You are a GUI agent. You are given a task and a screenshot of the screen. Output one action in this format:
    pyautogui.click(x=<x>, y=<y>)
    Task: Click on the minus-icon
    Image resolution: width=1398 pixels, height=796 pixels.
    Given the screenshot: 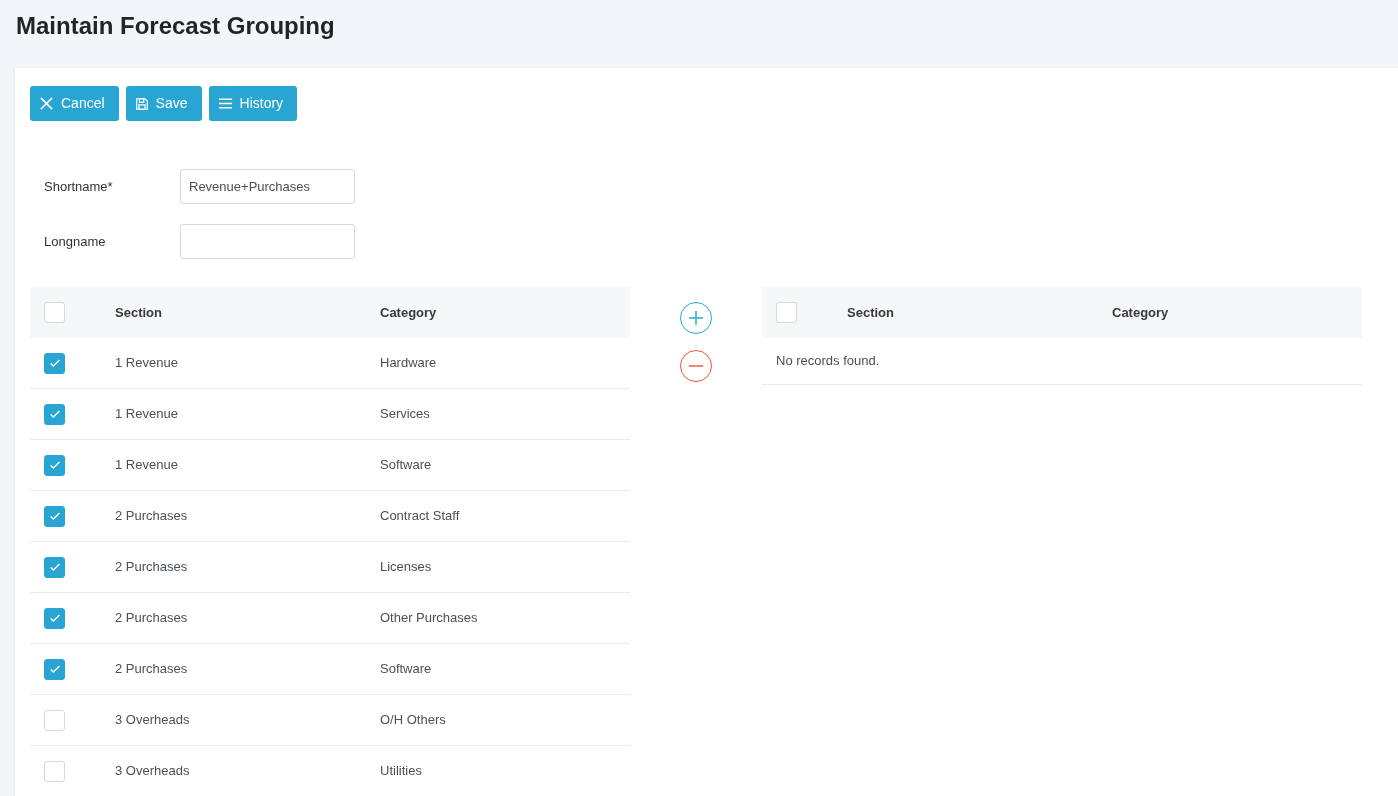 What is the action you would take?
    pyautogui.click(x=696, y=366)
    